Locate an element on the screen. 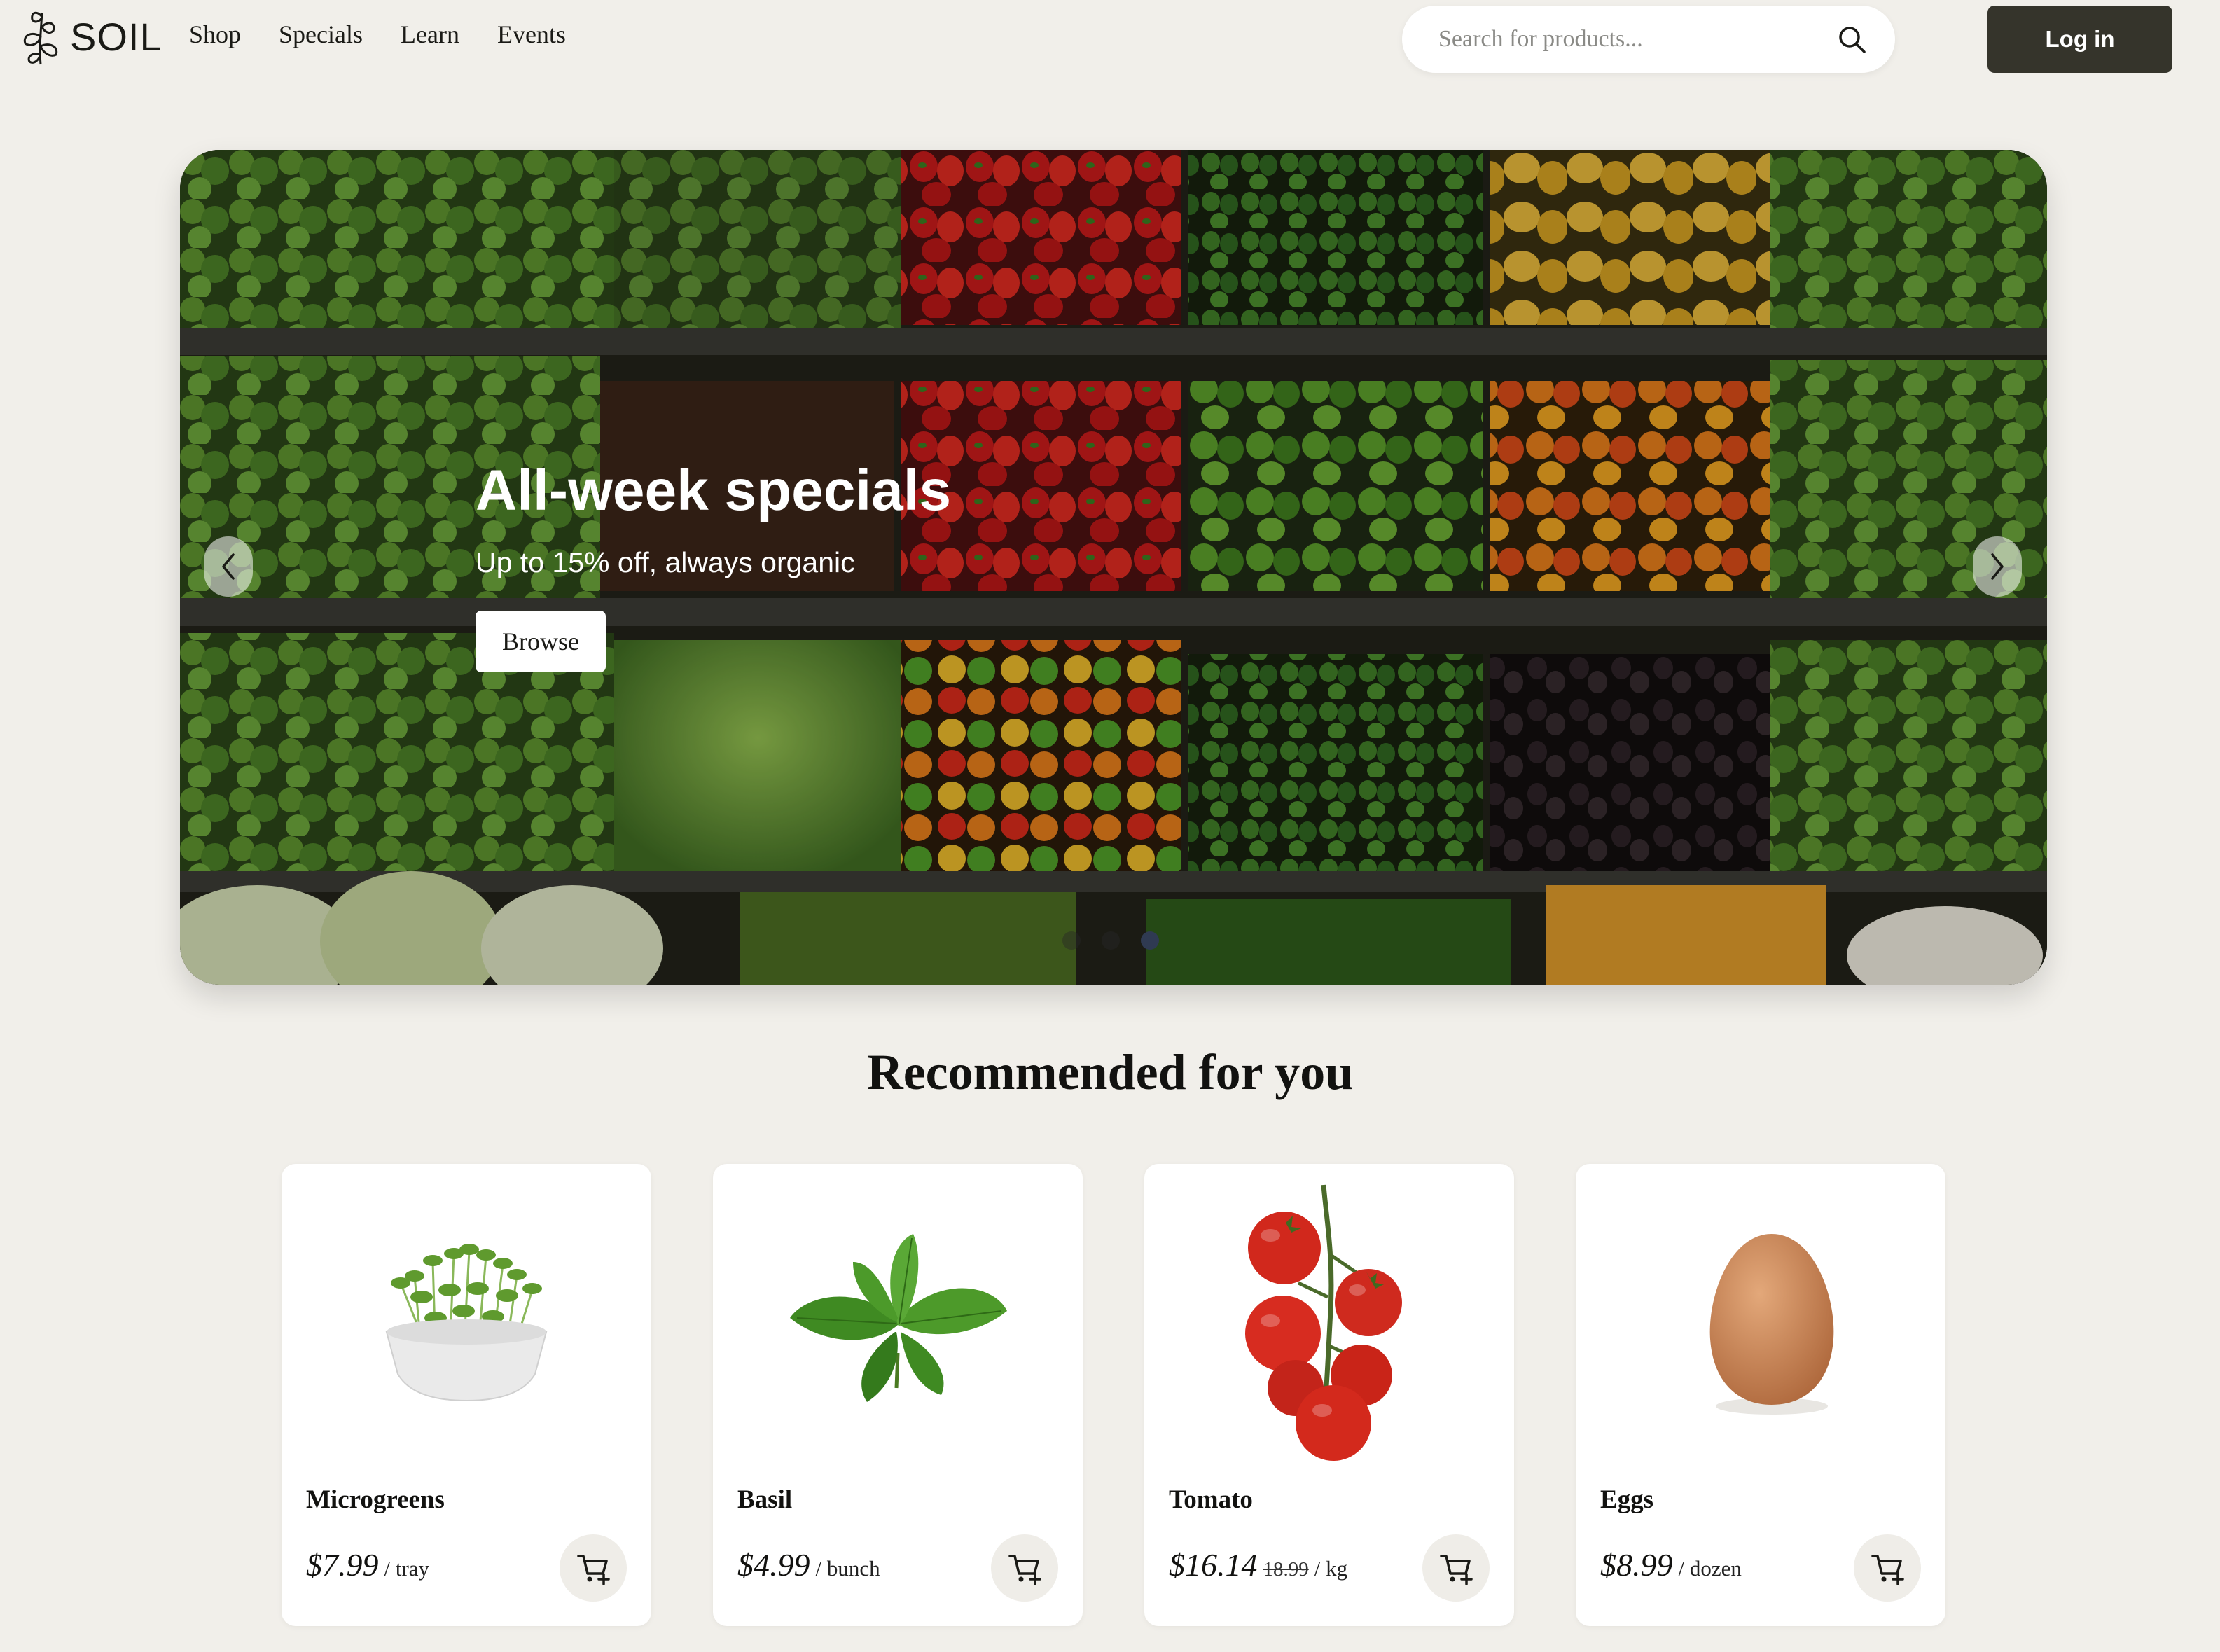  chevron-right-icon is located at coordinates (1997, 566).